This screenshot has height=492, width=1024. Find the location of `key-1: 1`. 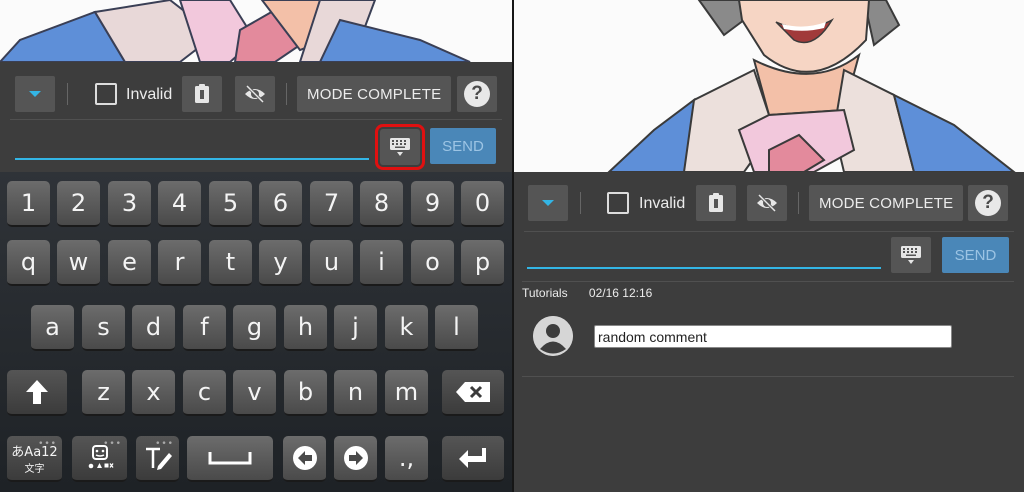

key-1: 1 is located at coordinates (28, 204).